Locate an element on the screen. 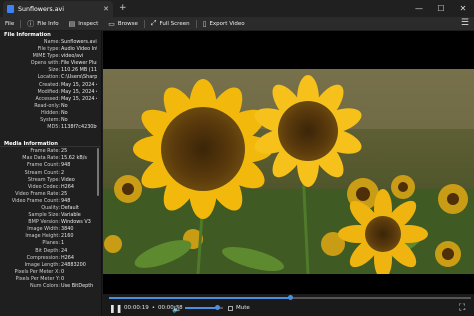 This screenshot has width=474, height=316. info-value: H264 is located at coordinates (68, 257).